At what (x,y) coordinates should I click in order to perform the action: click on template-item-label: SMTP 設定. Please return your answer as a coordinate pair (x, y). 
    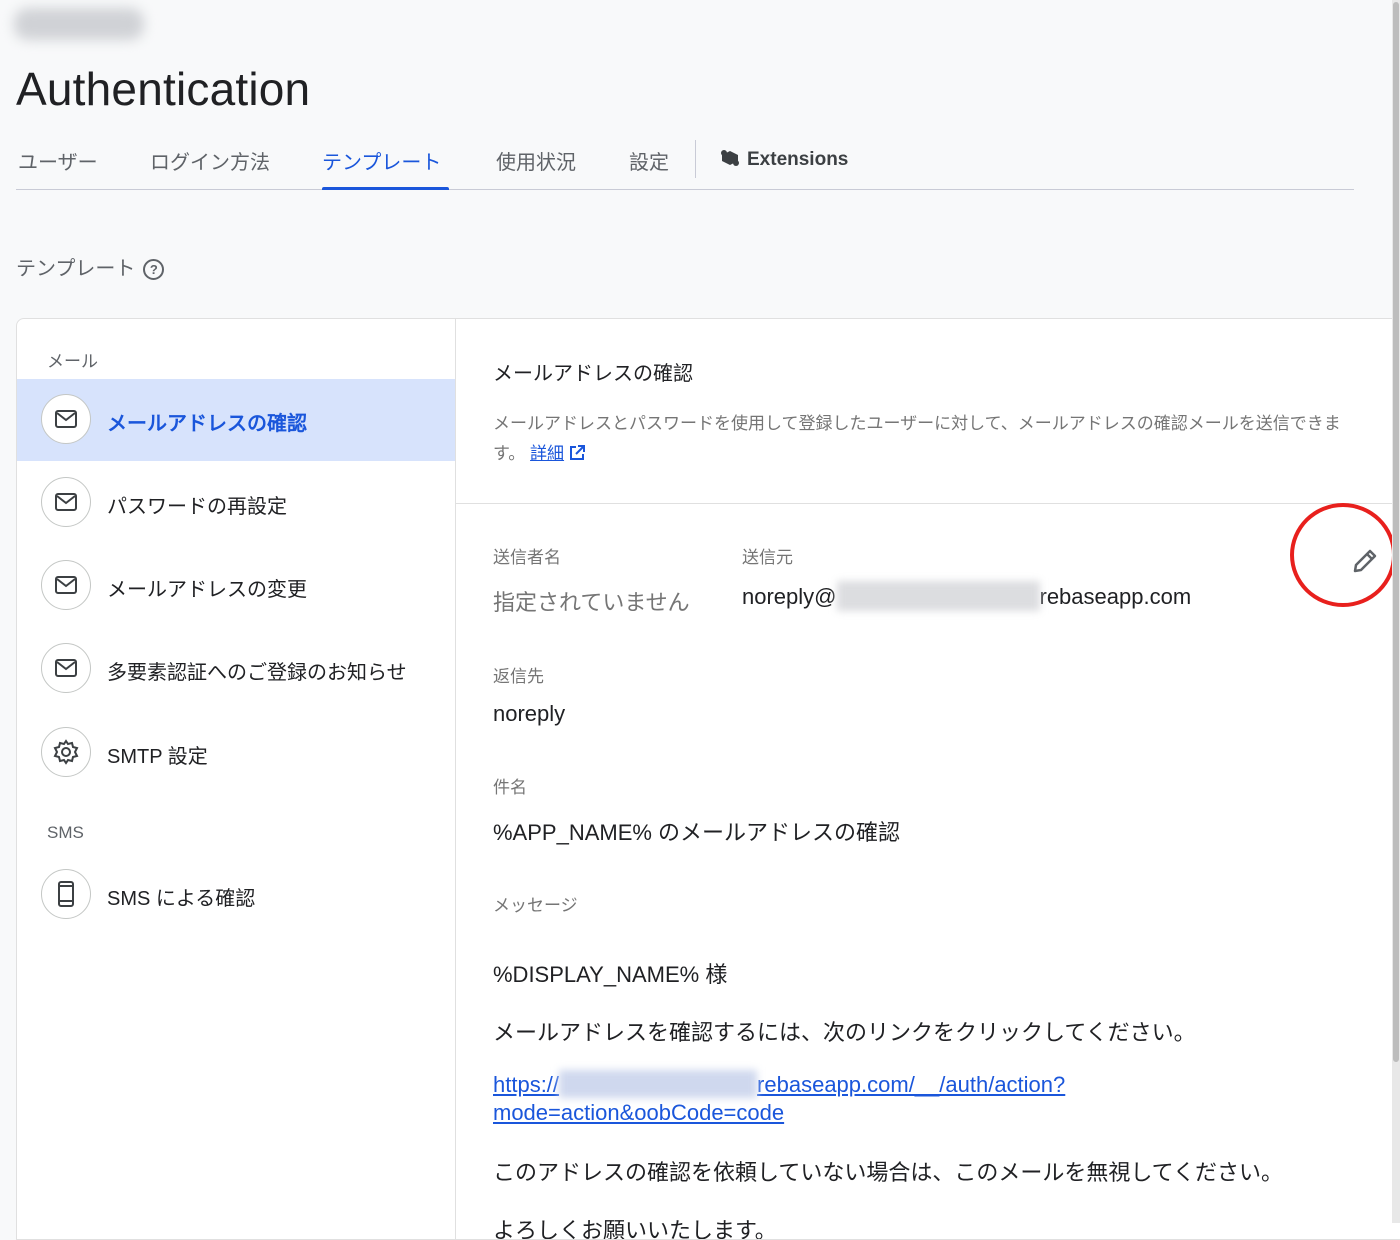
    Looking at the image, I should click on (157, 757).